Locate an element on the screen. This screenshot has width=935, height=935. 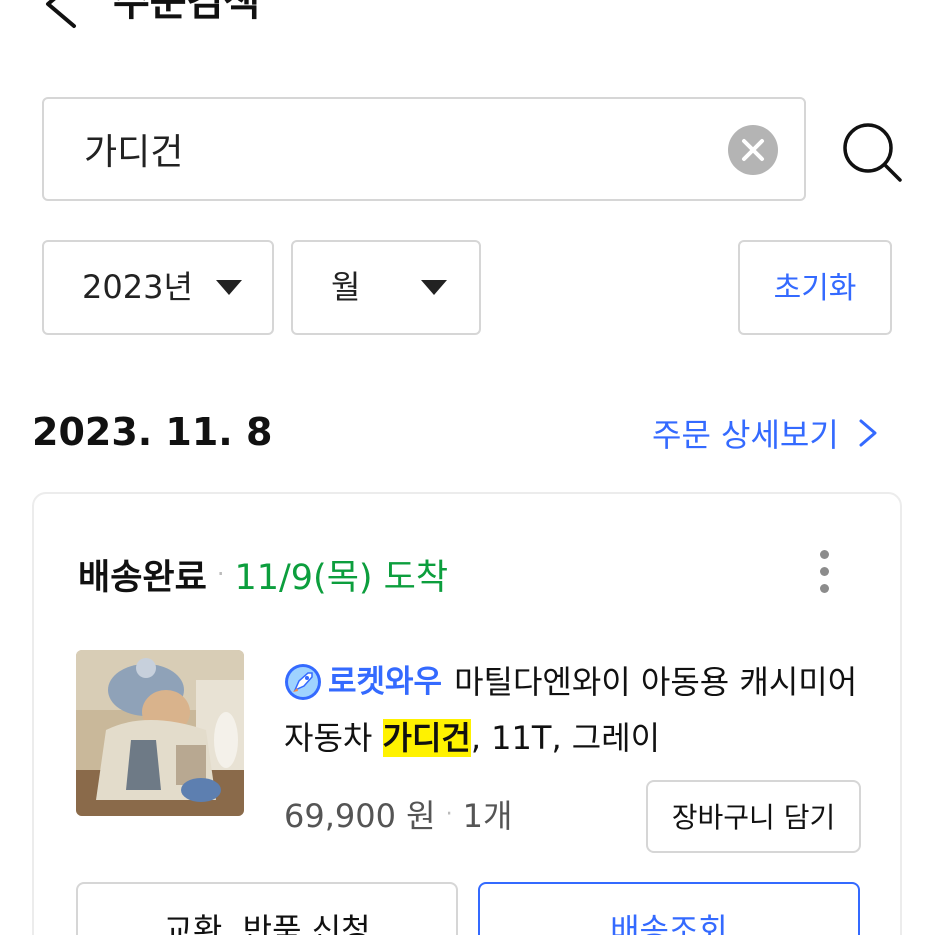
chevron-right-icon is located at coordinates (868, 432).